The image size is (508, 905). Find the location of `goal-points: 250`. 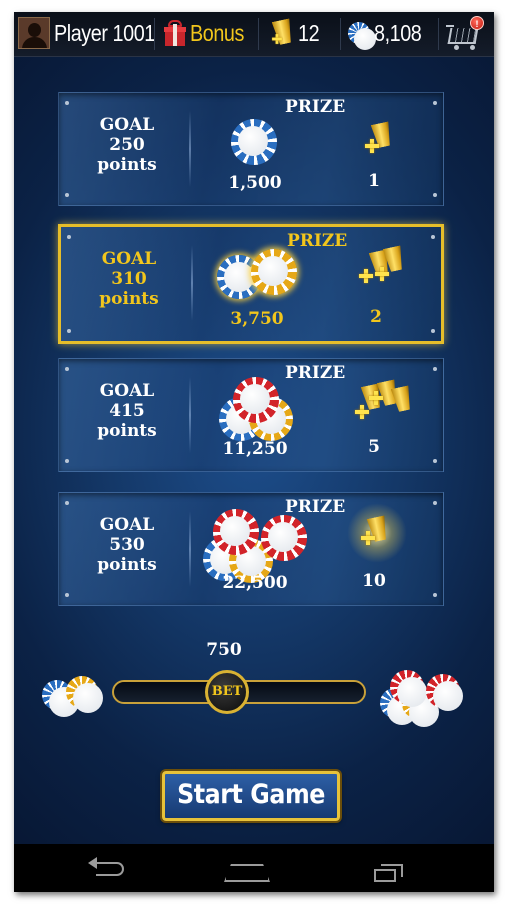

goal-points: 250 is located at coordinates (127, 145).